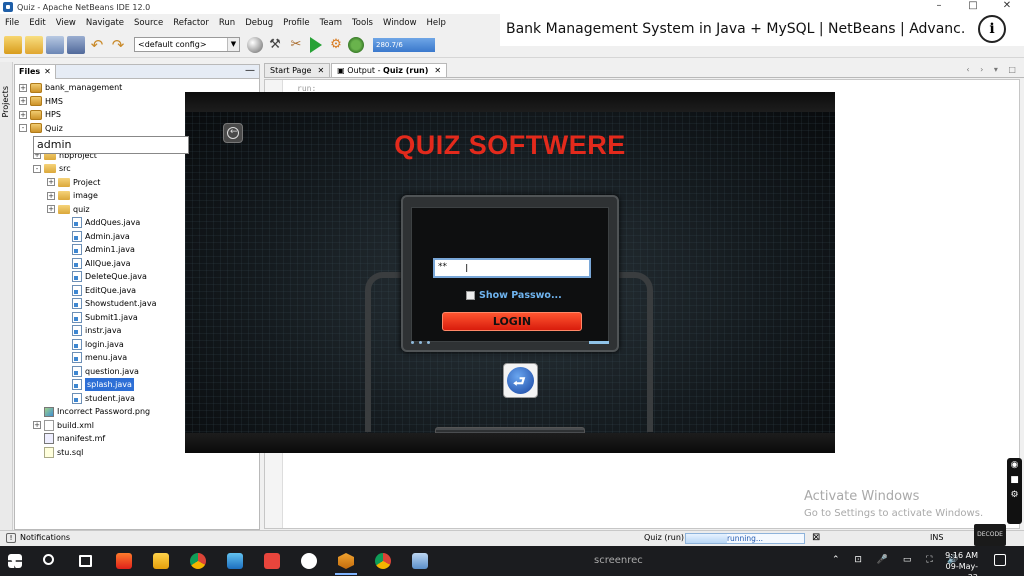  Describe the element at coordinates (104, 276) in the screenshot. I see `tree-node: DeleteQue.java` at that location.